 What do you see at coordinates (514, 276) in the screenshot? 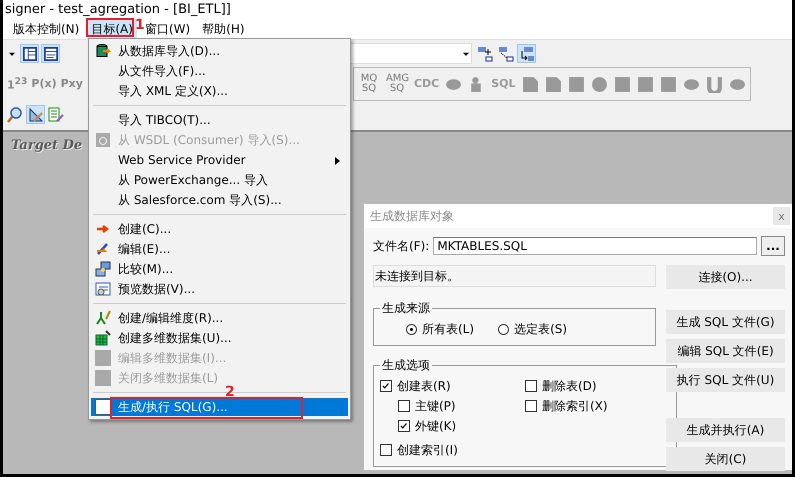
I see `status-field: 未连接到目标。` at bounding box center [514, 276].